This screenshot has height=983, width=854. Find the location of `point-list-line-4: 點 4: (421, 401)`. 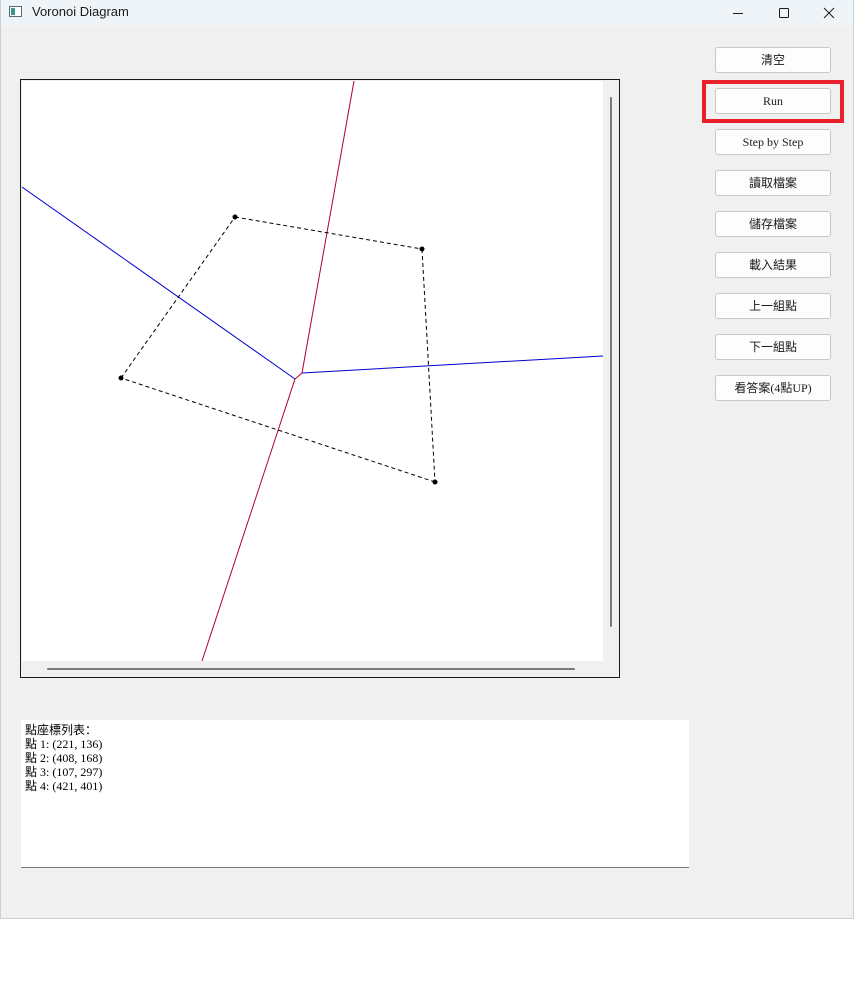

point-list-line-4: 點 4: (421, 401) is located at coordinates (64, 786).